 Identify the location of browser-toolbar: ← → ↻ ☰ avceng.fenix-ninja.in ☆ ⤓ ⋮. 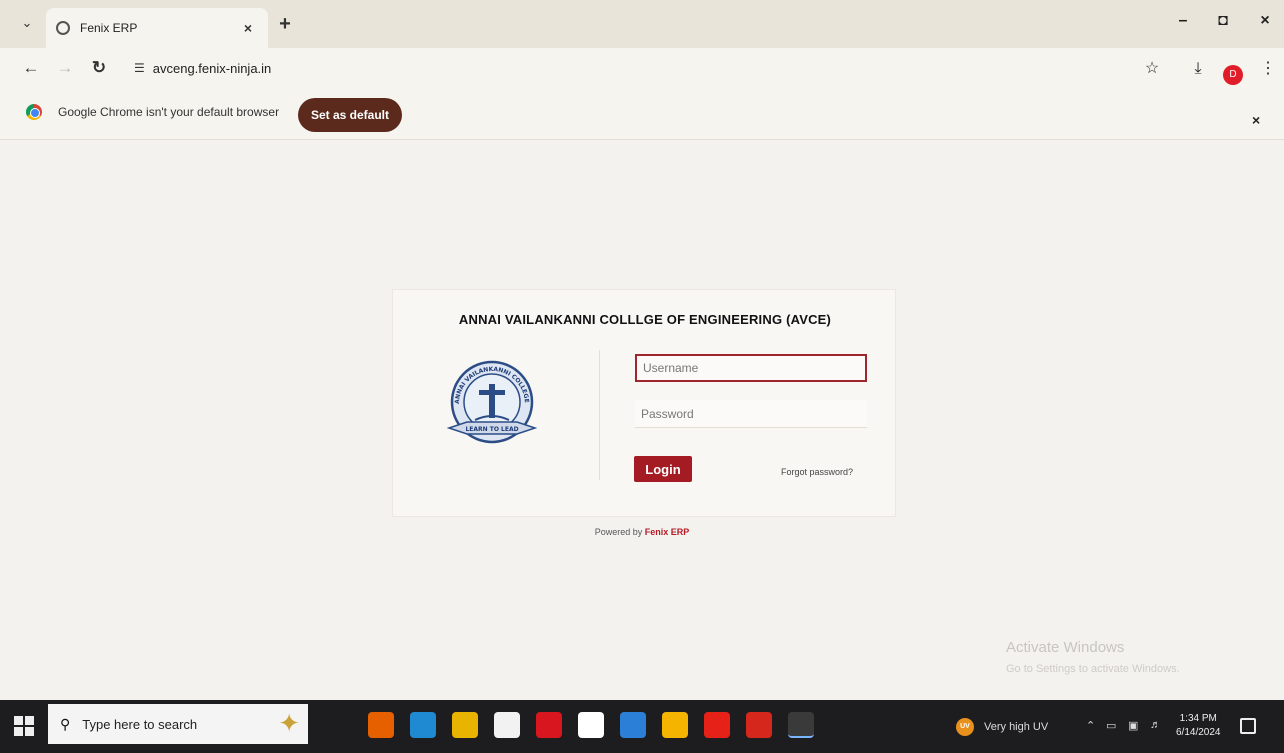
(642, 68).